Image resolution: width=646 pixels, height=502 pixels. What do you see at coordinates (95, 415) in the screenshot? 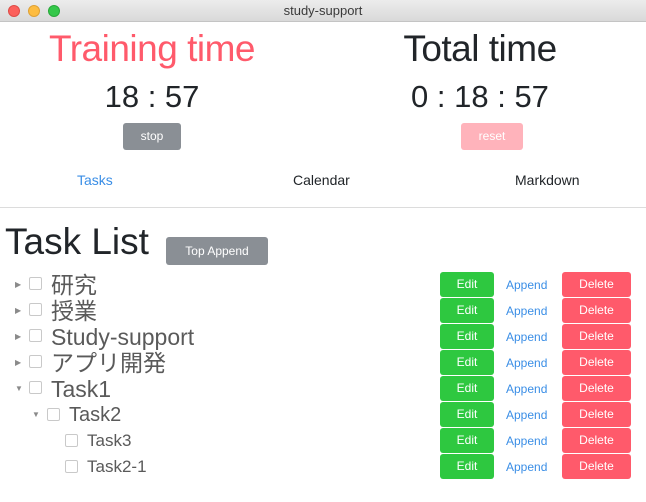
I see `task-name: Task2` at bounding box center [95, 415].